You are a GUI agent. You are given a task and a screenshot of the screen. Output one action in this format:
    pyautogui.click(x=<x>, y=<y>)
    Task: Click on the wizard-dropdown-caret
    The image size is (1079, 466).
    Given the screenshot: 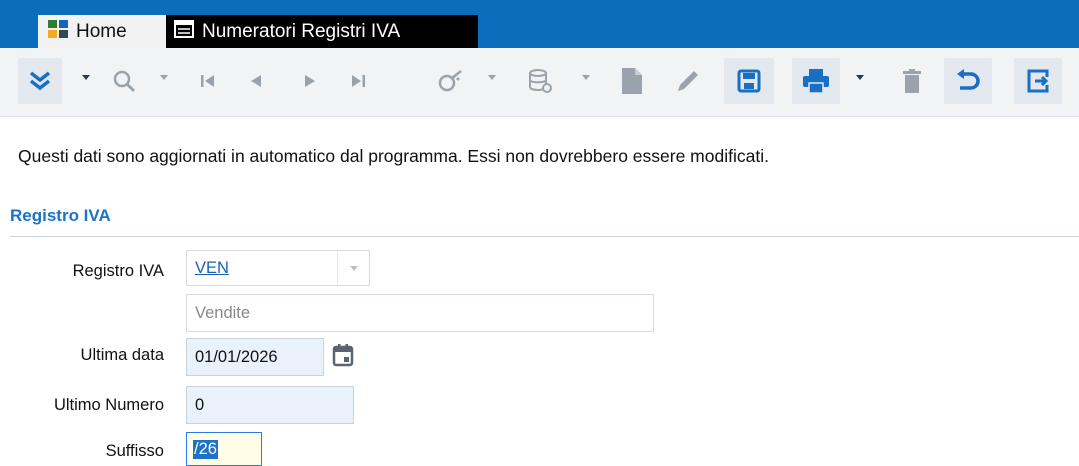 What is the action you would take?
    pyautogui.click(x=492, y=77)
    